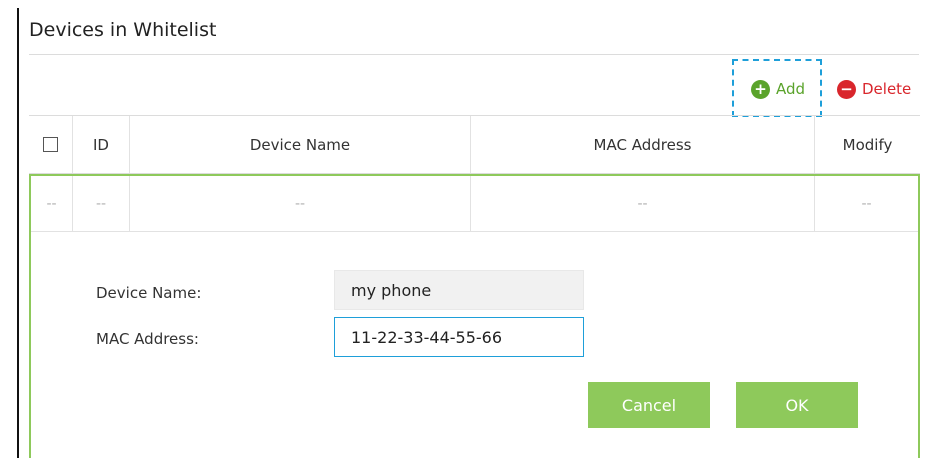 This screenshot has height=458, width=933. What do you see at coordinates (101, 203) in the screenshot?
I see `row-id-cell: --` at bounding box center [101, 203].